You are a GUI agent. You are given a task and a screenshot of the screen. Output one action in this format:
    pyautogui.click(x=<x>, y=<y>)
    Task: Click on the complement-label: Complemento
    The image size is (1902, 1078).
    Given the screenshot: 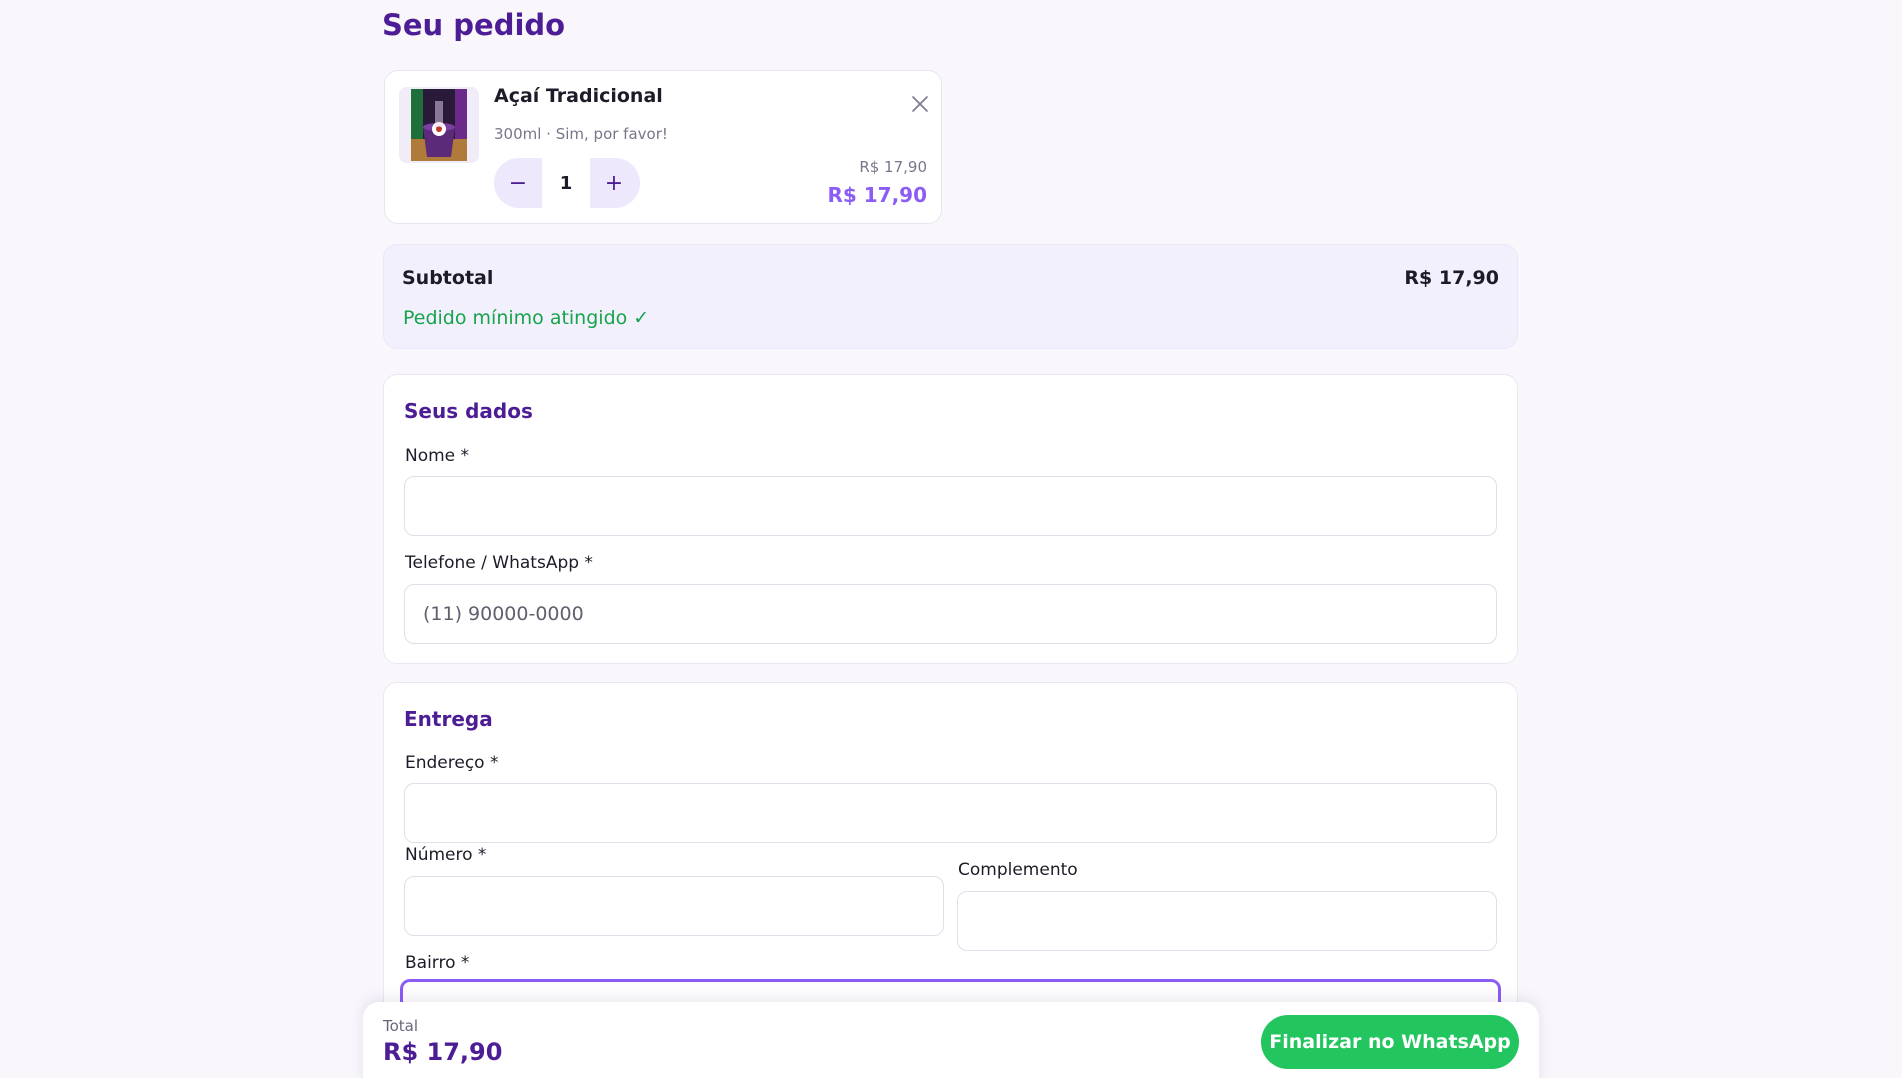 What is the action you would take?
    pyautogui.click(x=1018, y=870)
    